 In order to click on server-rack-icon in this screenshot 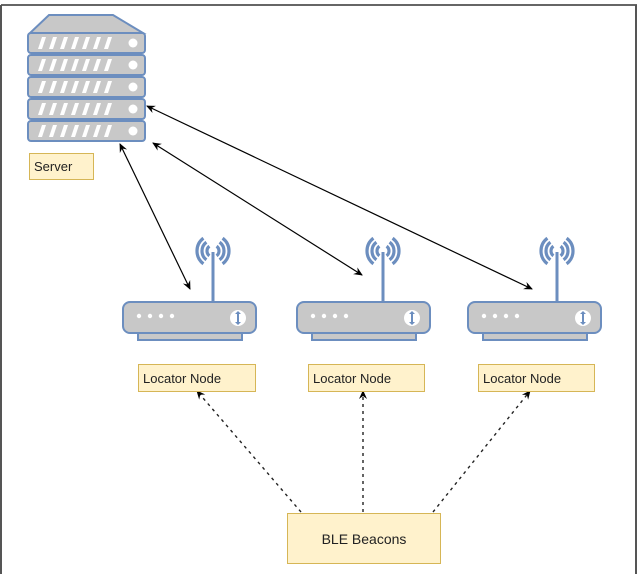, I will do `click(87, 78)`.